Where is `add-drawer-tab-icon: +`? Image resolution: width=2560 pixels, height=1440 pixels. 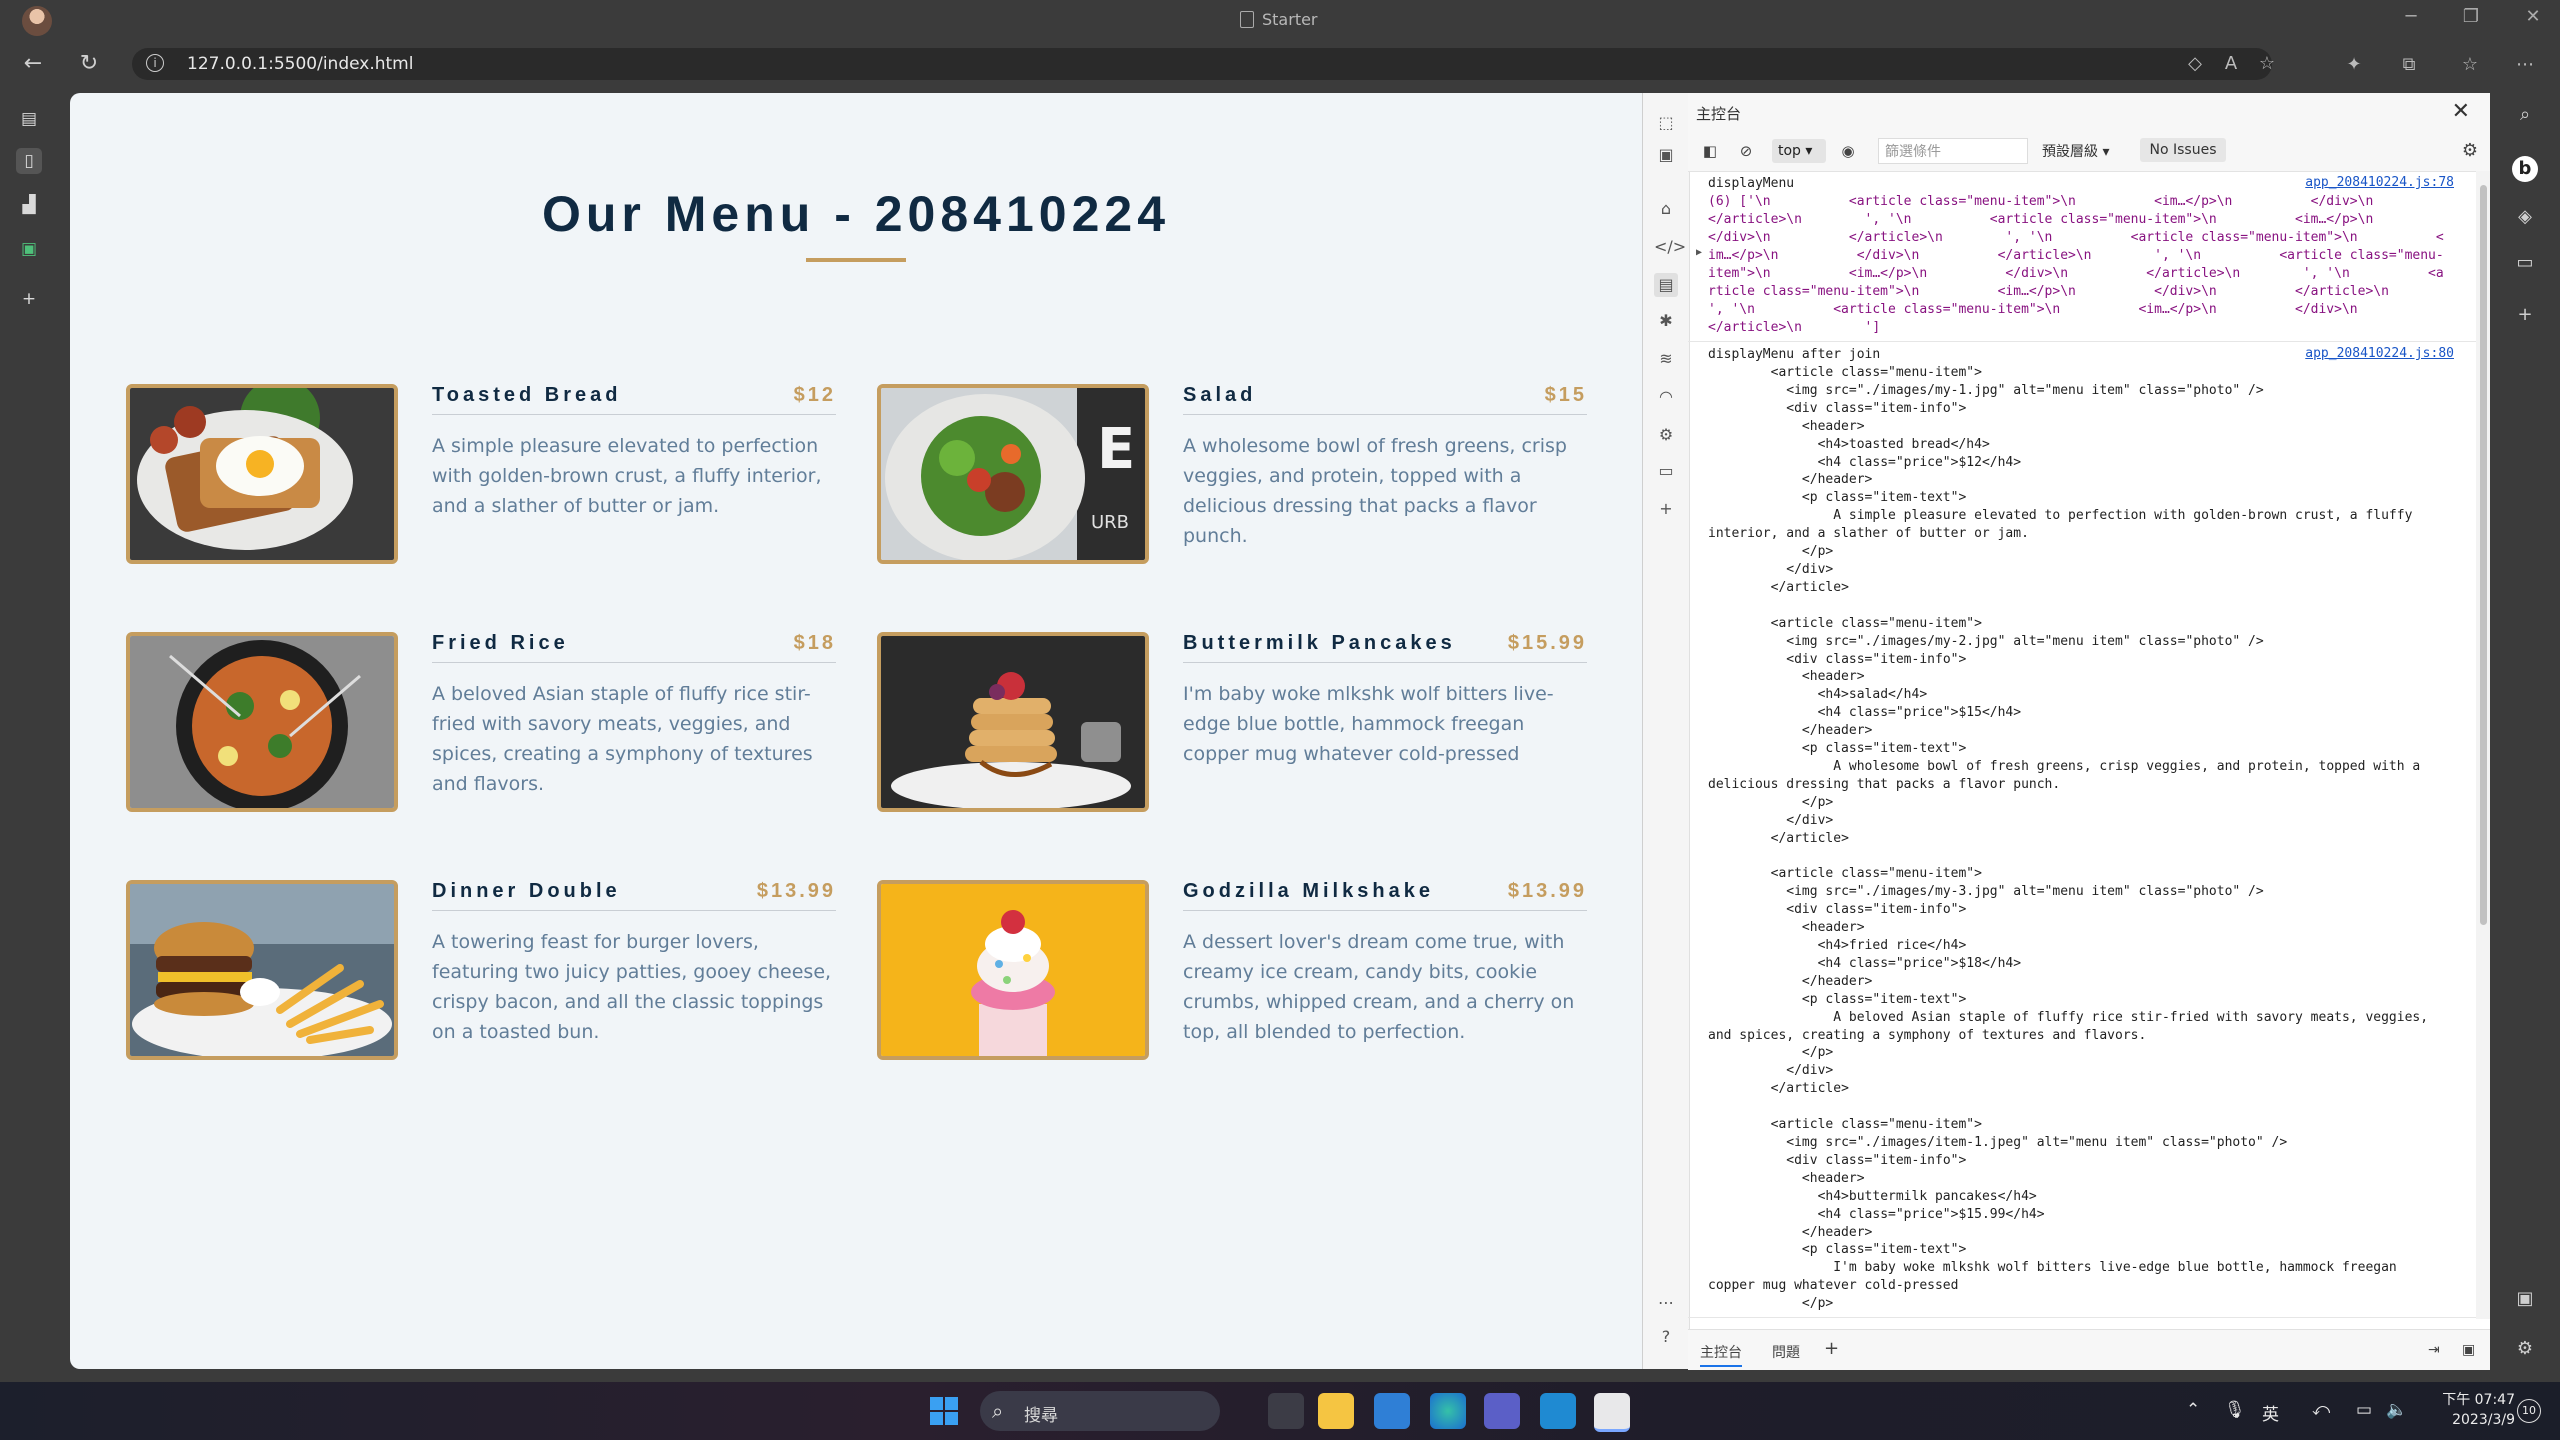
add-drawer-tab-icon: + is located at coordinates (1831, 1348).